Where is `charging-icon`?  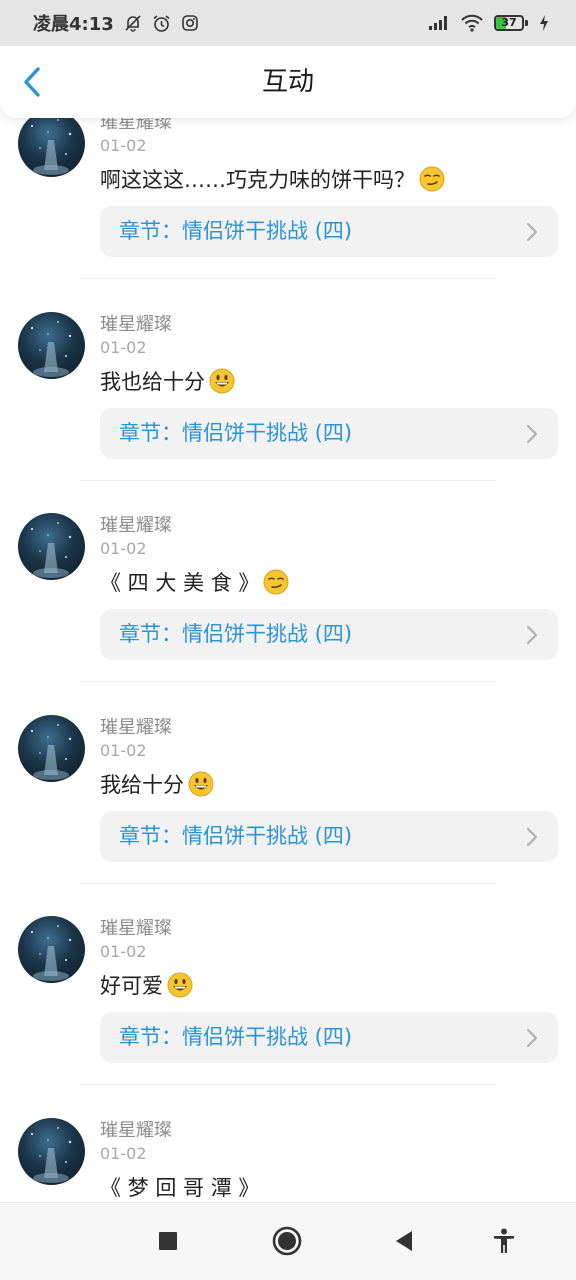 charging-icon is located at coordinates (544, 23).